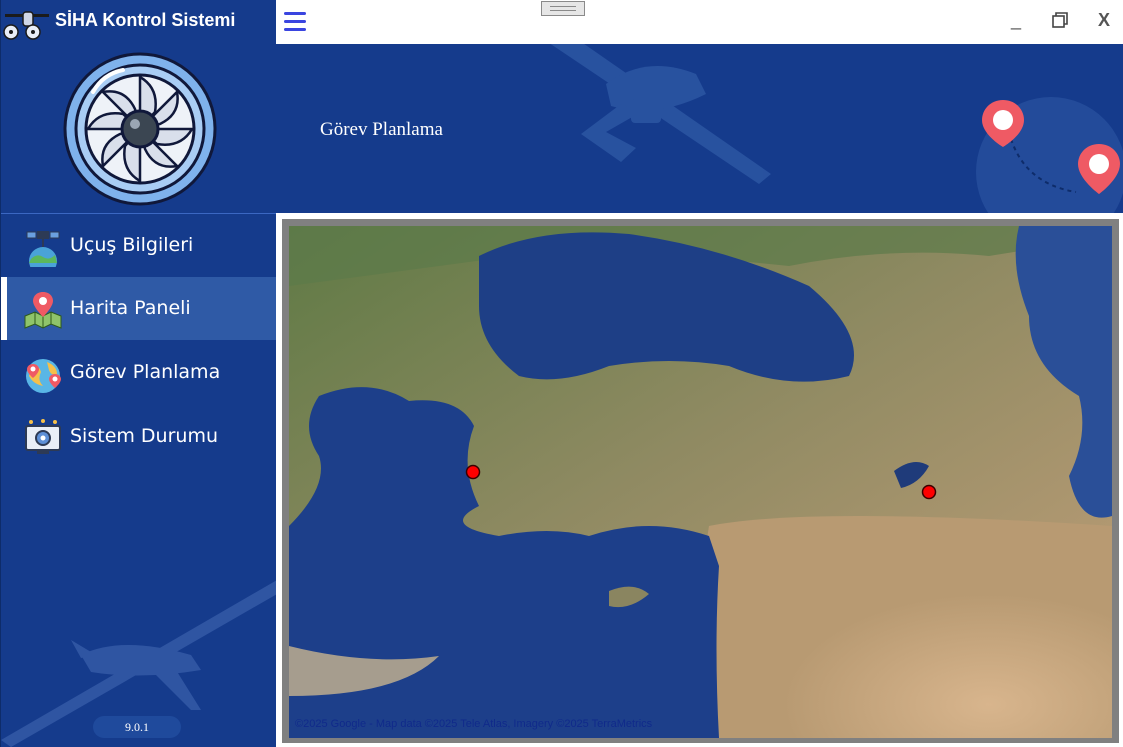 The height and width of the screenshot is (747, 1123). I want to click on title-bar: _ X, so click(699, 22).